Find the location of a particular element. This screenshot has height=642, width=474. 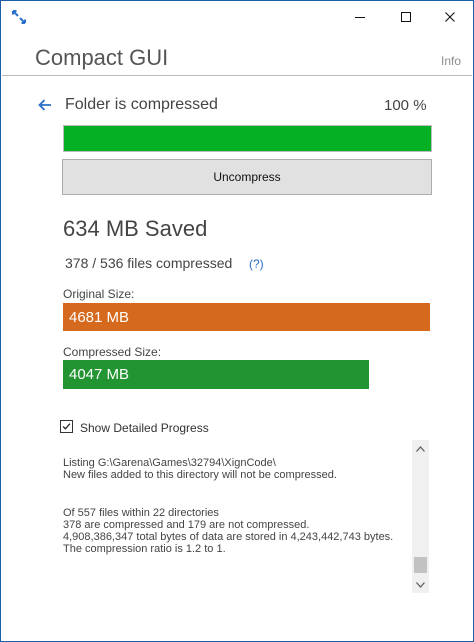

uncompress-button: Uncompress is located at coordinates (247, 177).